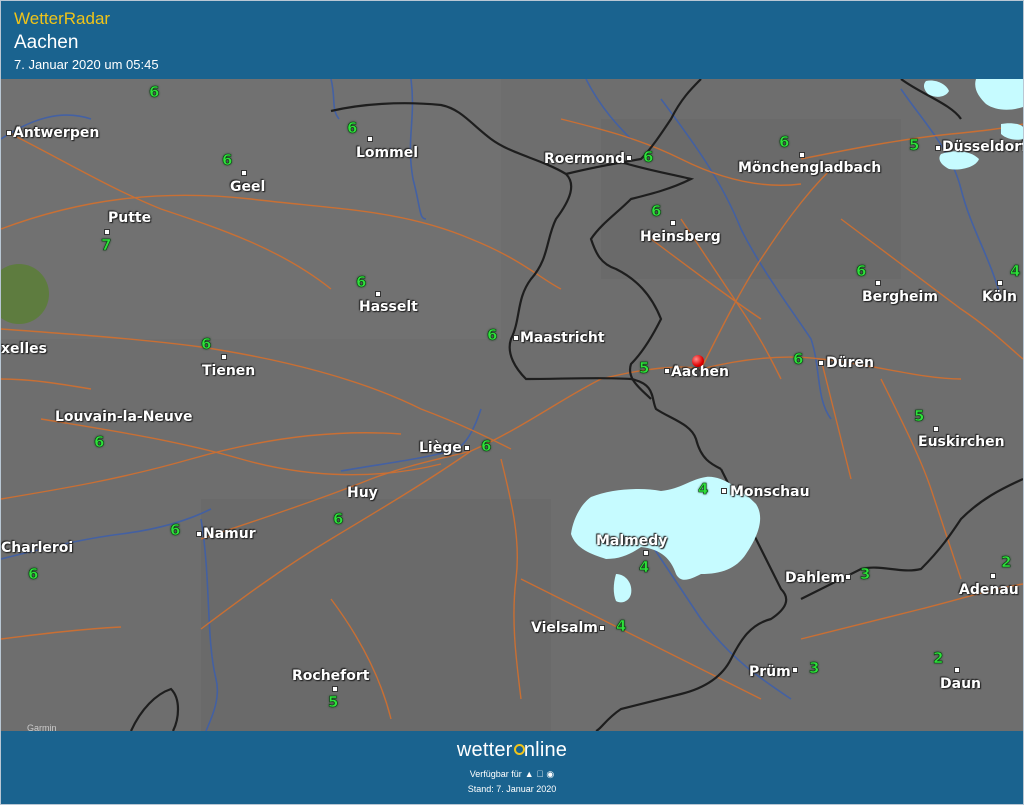 Image resolution: width=1024 pixels, height=805 pixels. What do you see at coordinates (562, 338) in the screenshot?
I see `city-label-maastricht: Maastricht` at bounding box center [562, 338].